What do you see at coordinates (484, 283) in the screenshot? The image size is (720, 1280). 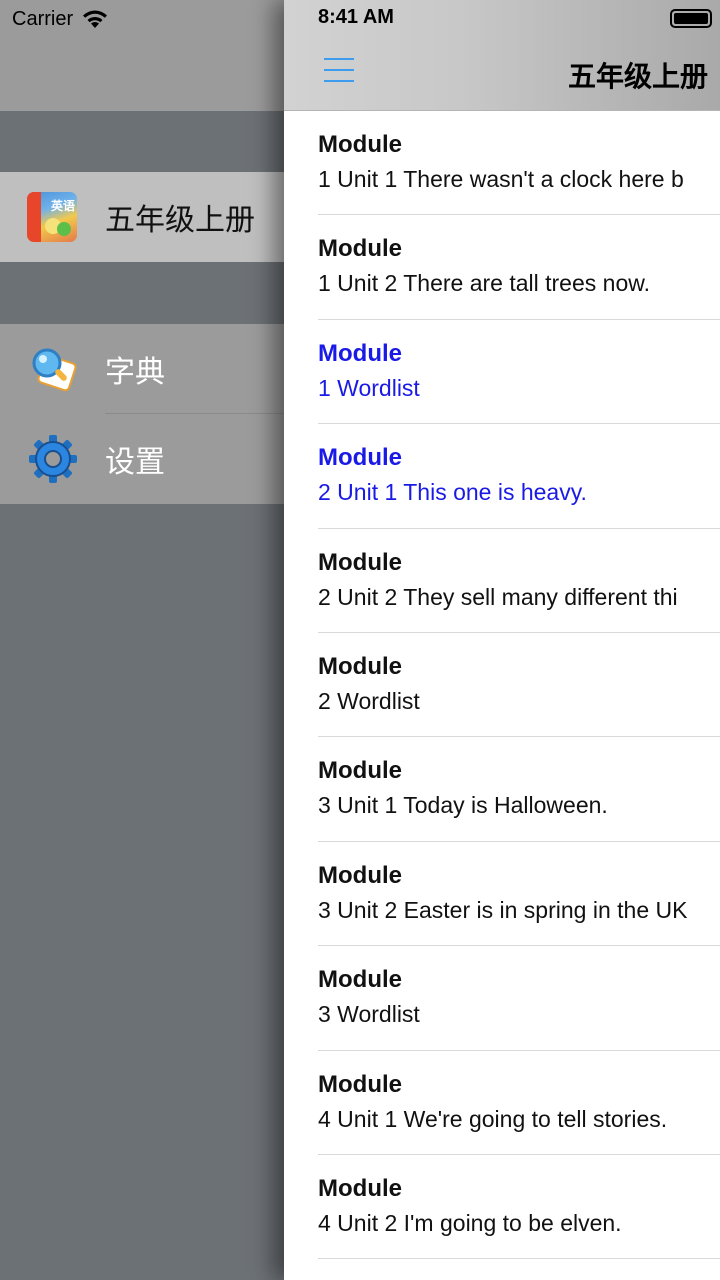 I see `list-item-subtitle: 1 Unit 2 There are tall trees now.` at bounding box center [484, 283].